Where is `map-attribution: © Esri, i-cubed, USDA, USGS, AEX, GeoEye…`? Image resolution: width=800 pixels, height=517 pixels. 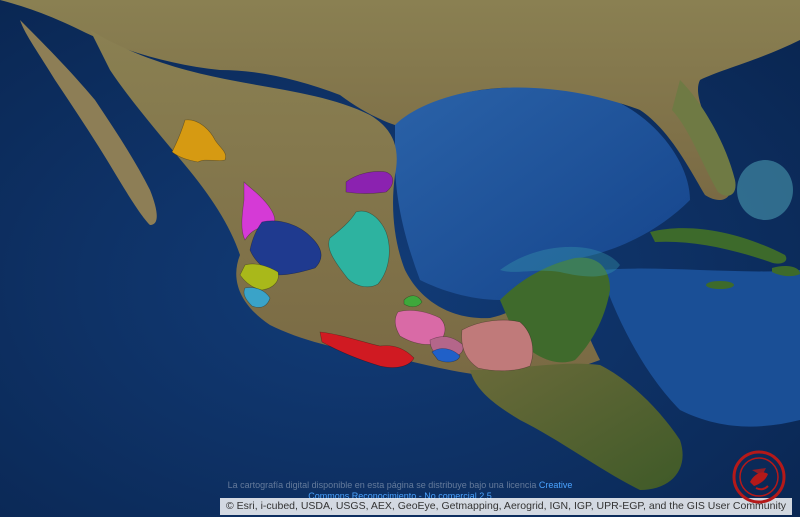 map-attribution: © Esri, i-cubed, USDA, USGS, AEX, GeoEye… is located at coordinates (506, 506).